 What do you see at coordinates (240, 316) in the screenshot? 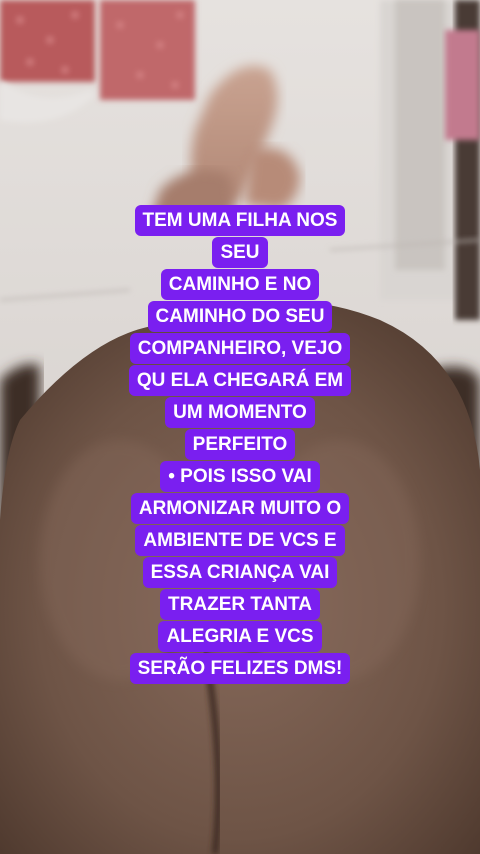
I see `caption-line: CAMINHO DO SEU` at bounding box center [240, 316].